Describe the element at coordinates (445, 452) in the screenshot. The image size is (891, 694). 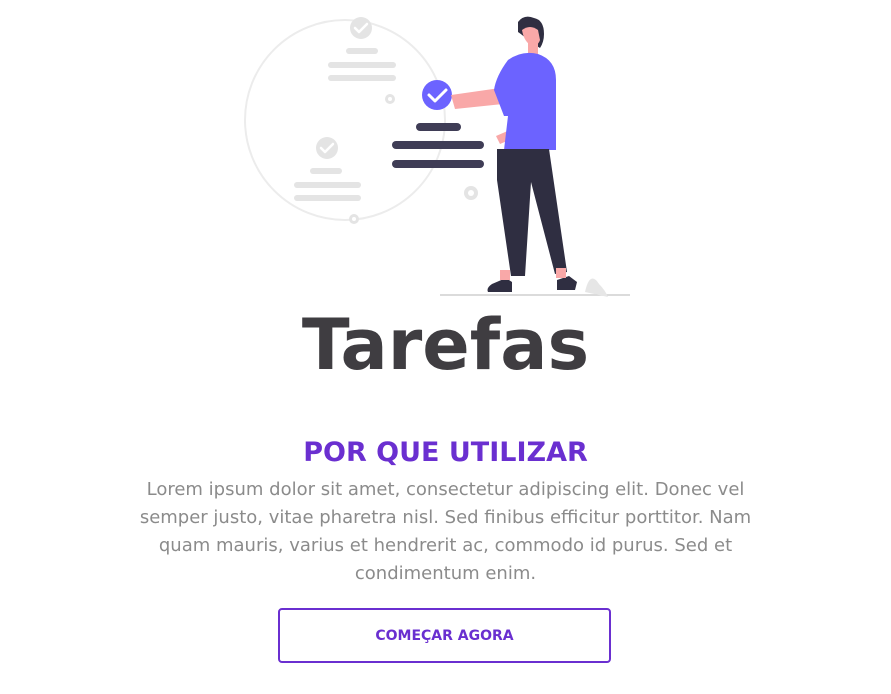
I see `section-heading: POR QUE UTILIZAR` at that location.